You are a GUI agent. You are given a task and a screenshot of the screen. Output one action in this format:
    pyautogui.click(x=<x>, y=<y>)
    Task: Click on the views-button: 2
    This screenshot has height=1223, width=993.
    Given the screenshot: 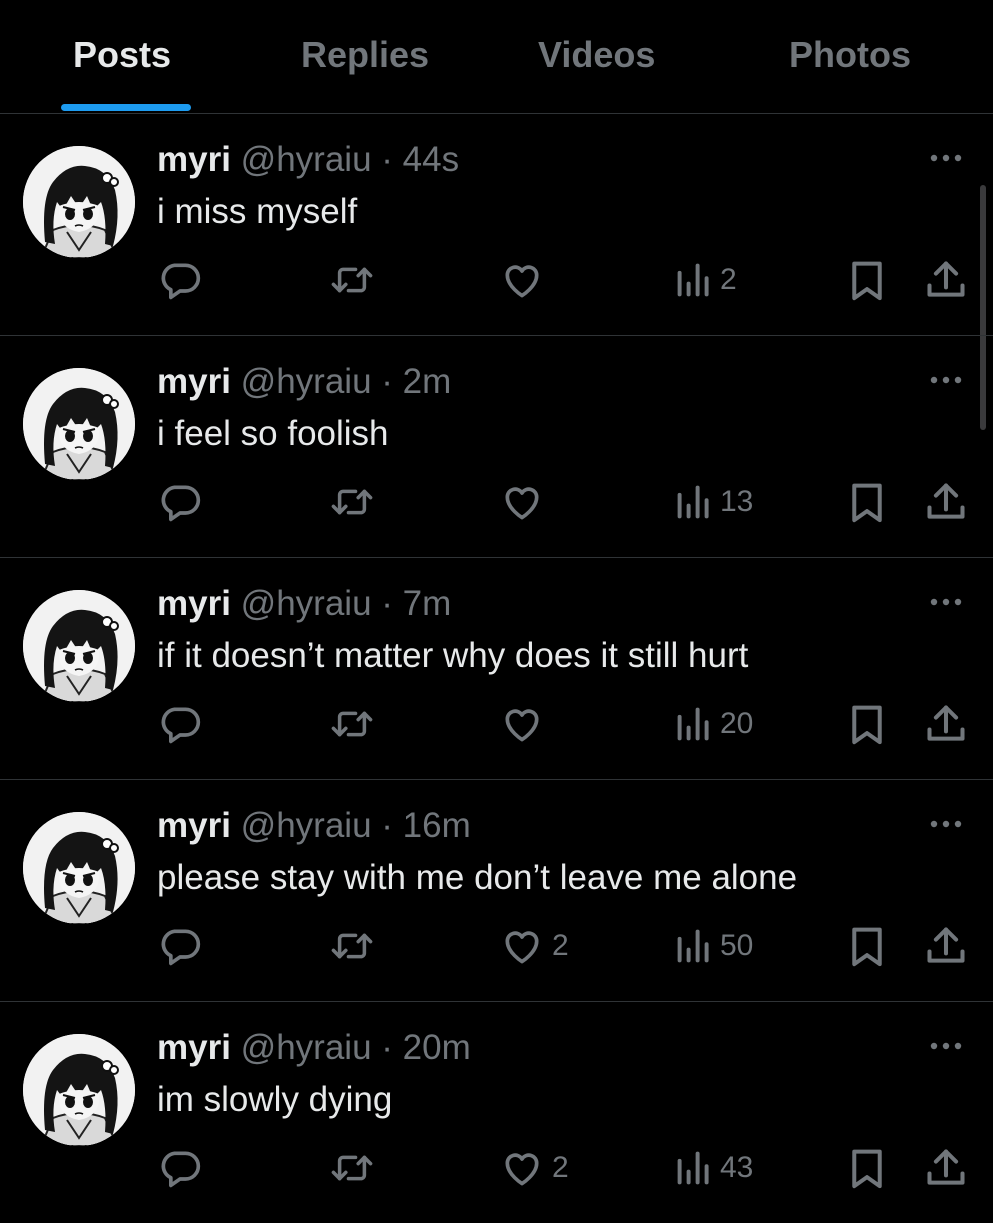 What is the action you would take?
    pyautogui.click(x=706, y=280)
    